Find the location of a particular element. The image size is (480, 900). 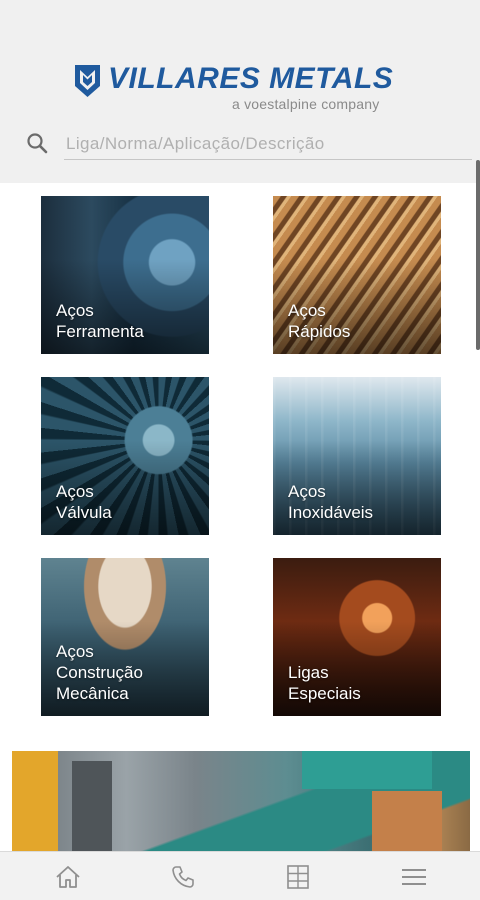

home-icon is located at coordinates (68, 876).